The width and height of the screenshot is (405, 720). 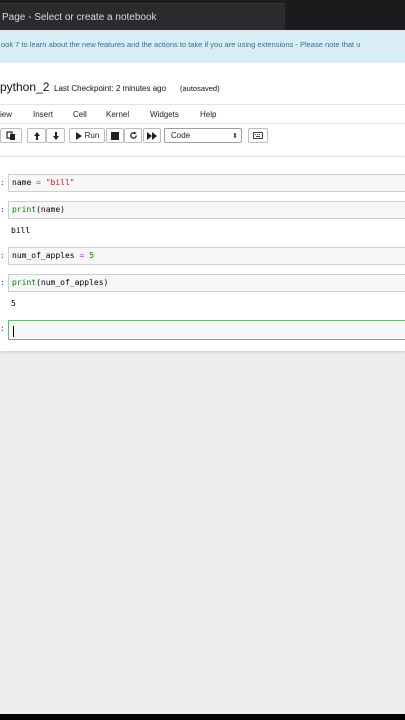 What do you see at coordinates (181, 135) in the screenshot?
I see `cell-type-value: Code` at bounding box center [181, 135].